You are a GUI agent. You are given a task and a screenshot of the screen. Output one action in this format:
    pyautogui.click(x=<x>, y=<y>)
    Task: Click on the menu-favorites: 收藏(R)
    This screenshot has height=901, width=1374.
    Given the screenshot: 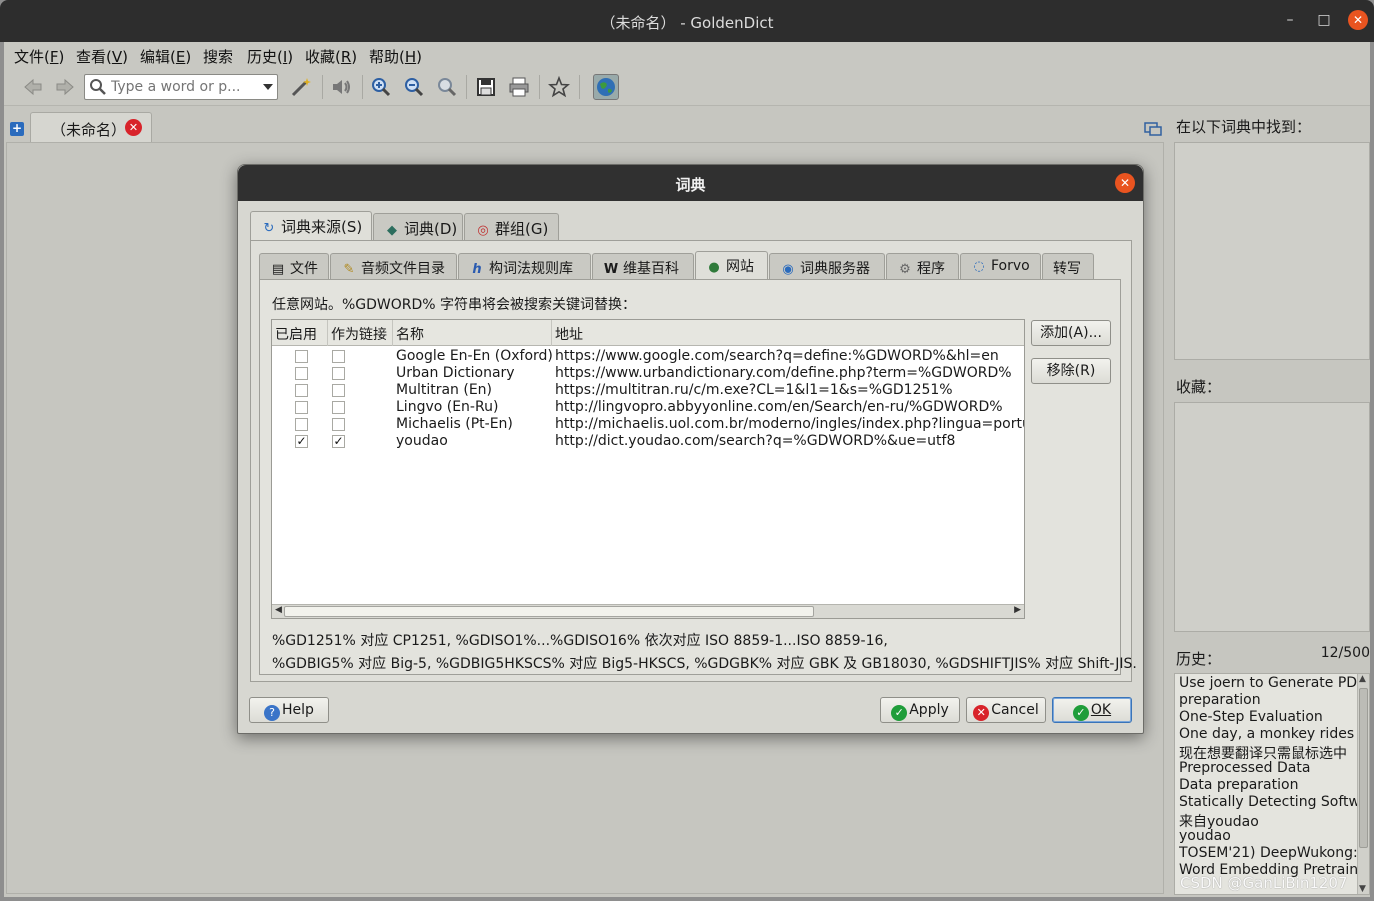 What is the action you would take?
    pyautogui.click(x=331, y=56)
    